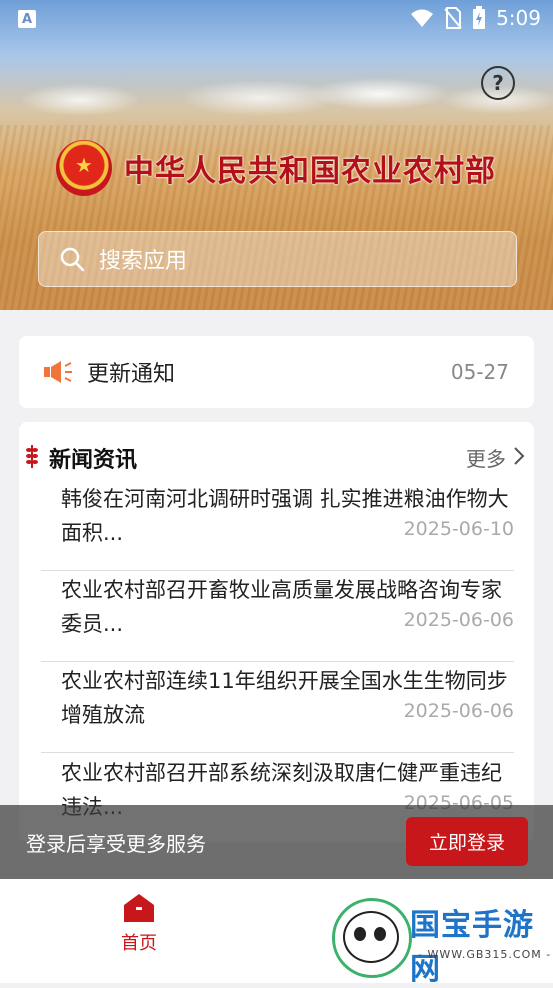 This screenshot has height=988, width=553. Describe the element at coordinates (519, 456) in the screenshot. I see `chevron-right-icon` at that location.